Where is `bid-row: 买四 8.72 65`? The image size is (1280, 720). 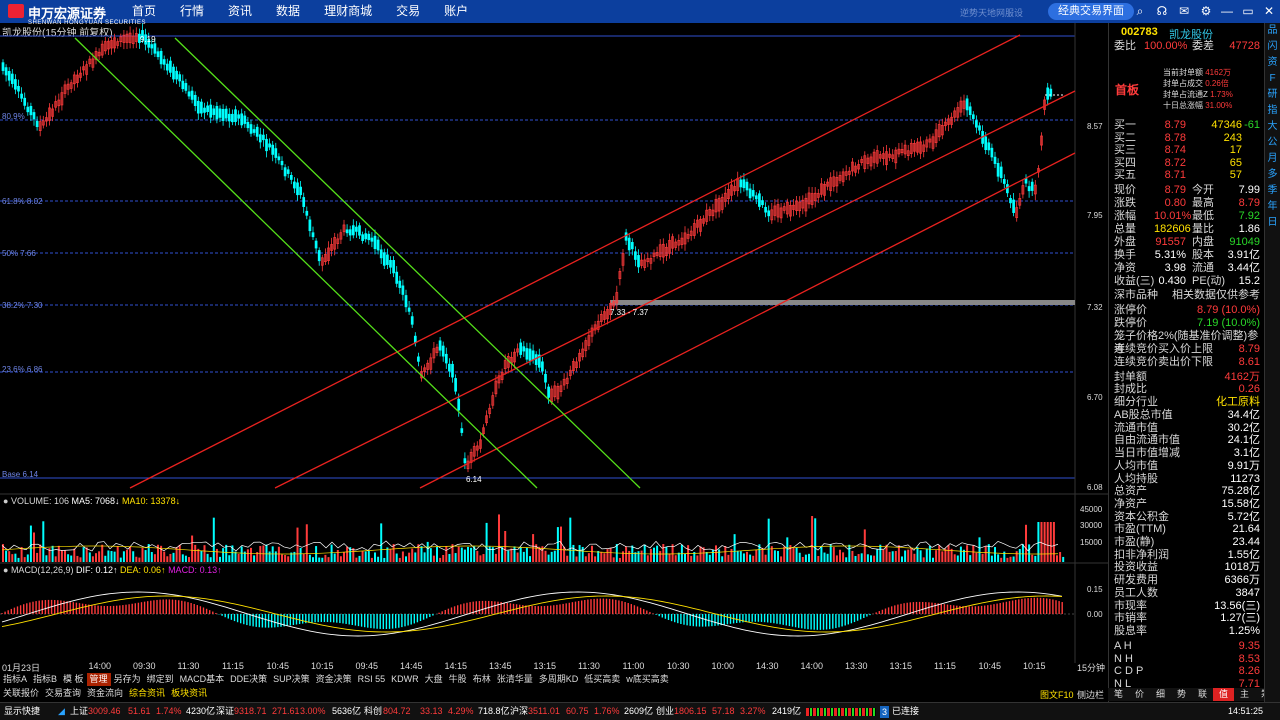 bid-row: 买四 8.72 65 is located at coordinates (1187, 163).